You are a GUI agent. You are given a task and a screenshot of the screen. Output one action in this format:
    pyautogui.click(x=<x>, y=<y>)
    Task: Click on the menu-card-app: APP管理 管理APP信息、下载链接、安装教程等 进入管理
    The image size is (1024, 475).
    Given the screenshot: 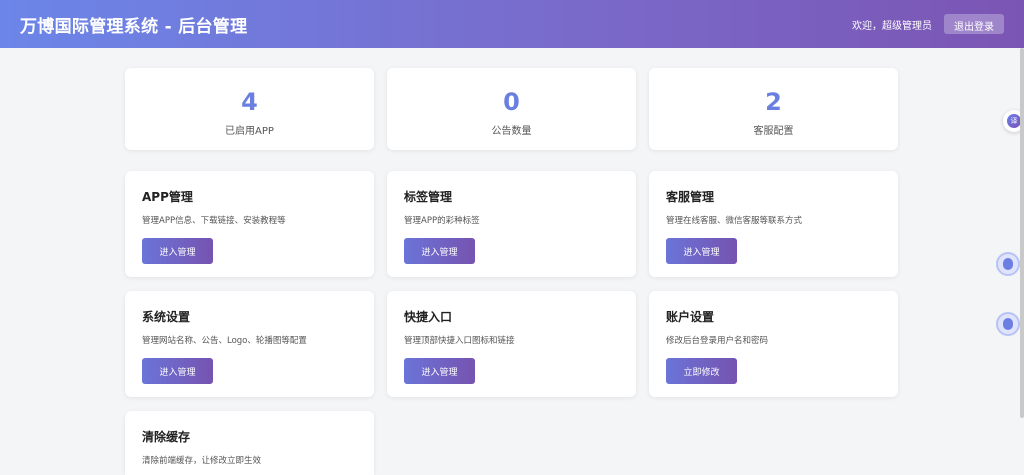 What is the action you would take?
    pyautogui.click(x=249, y=224)
    